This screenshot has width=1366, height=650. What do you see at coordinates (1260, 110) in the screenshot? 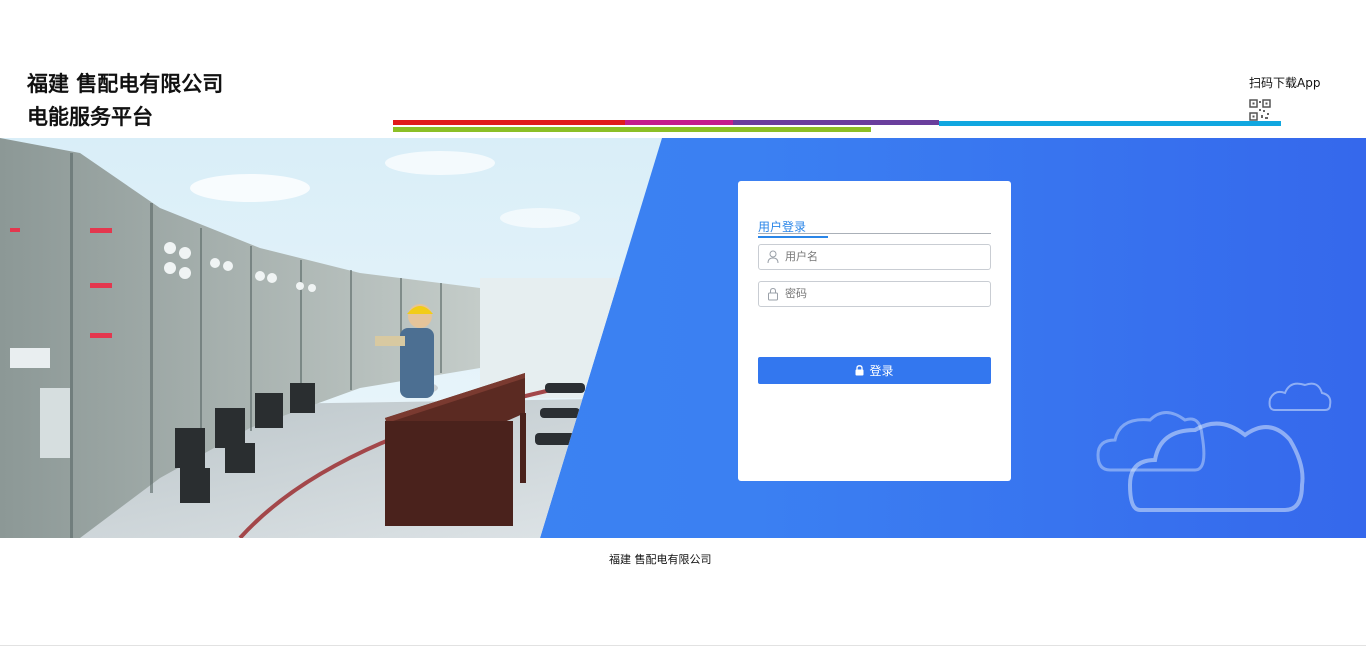
I see `qr-code-icon` at bounding box center [1260, 110].